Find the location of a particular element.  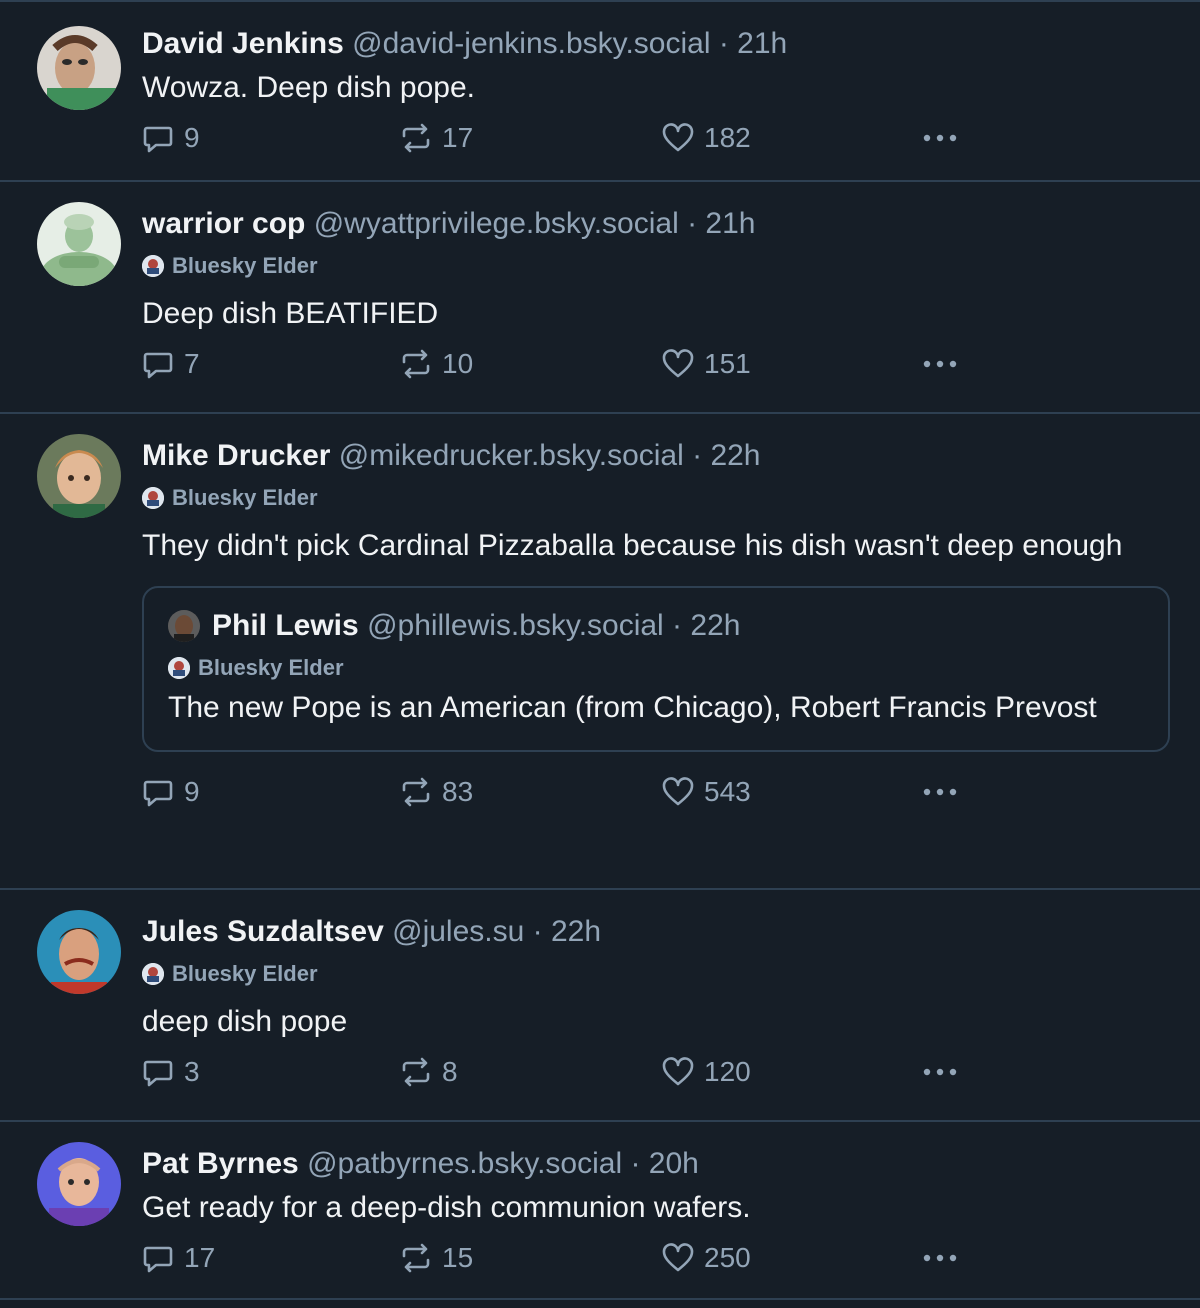

quoted-avatar is located at coordinates (184, 626).